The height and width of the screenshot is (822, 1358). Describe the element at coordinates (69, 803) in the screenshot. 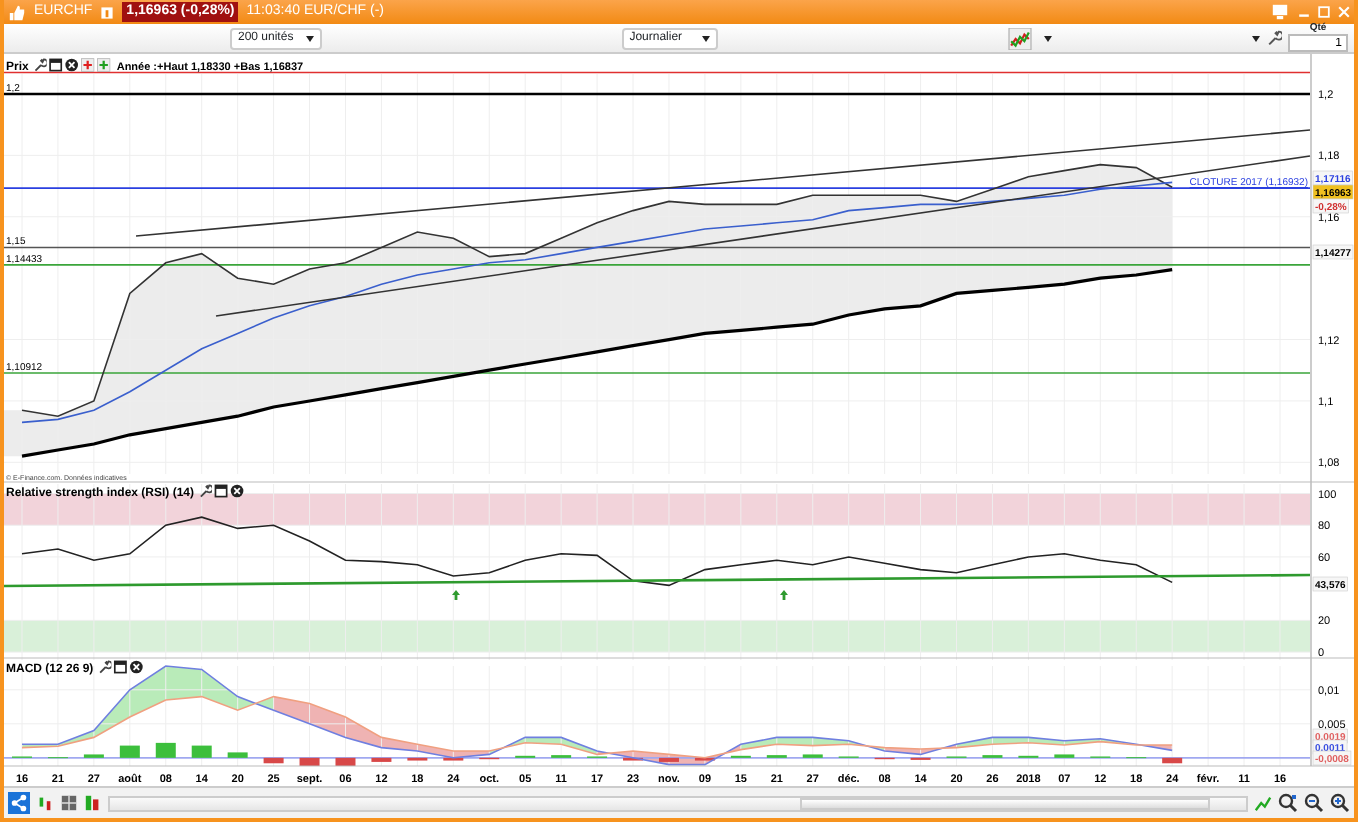

I see `grid-icon` at that location.